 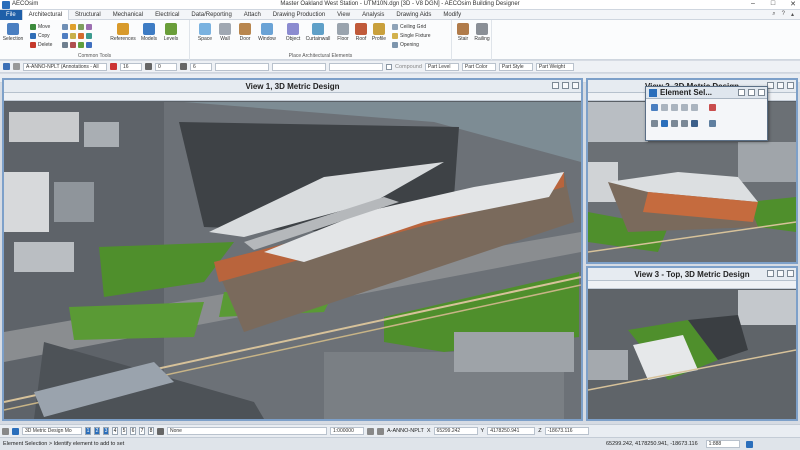 I want to click on block-select-icon, so click(x=664, y=107).